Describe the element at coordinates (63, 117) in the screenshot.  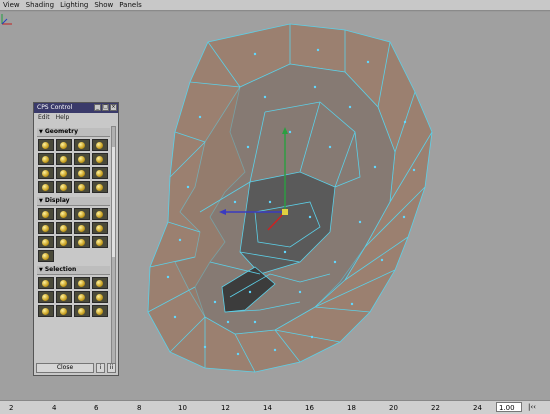
I see `menu-help: Help` at that location.